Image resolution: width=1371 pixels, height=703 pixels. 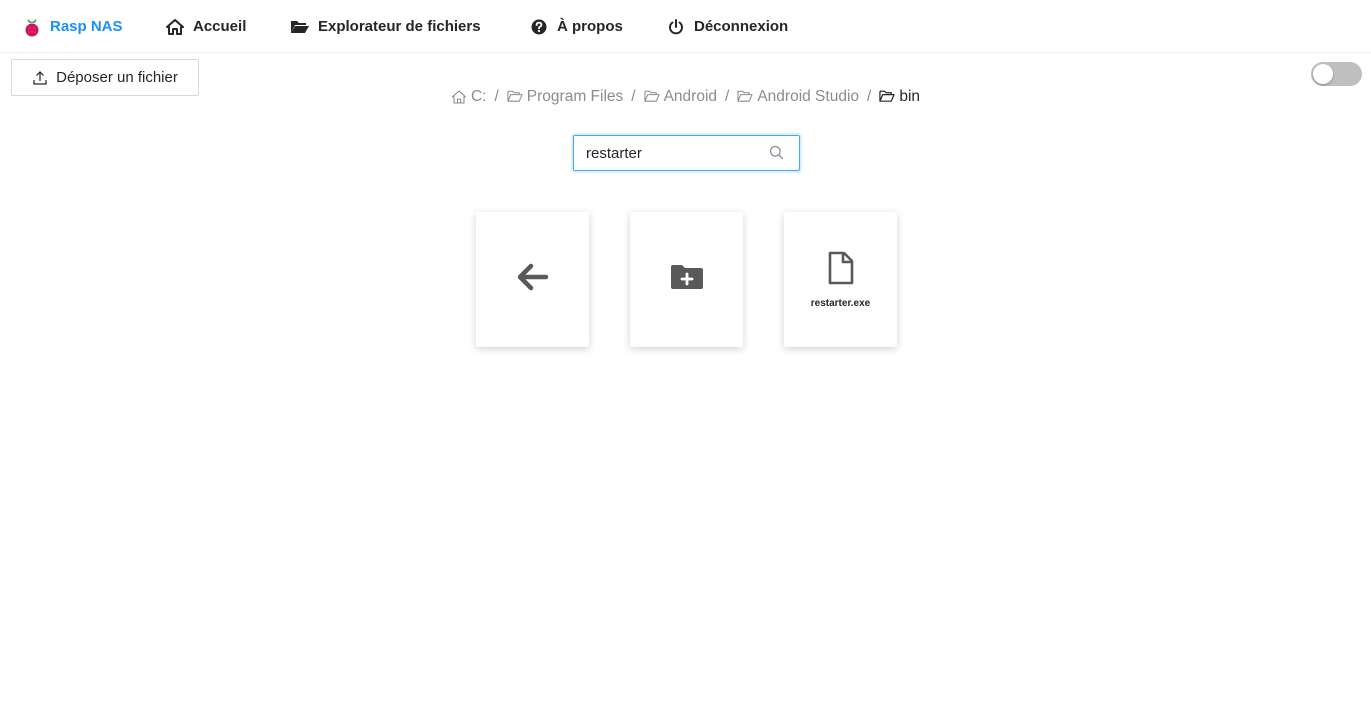 I want to click on search-icon, so click(x=777, y=153).